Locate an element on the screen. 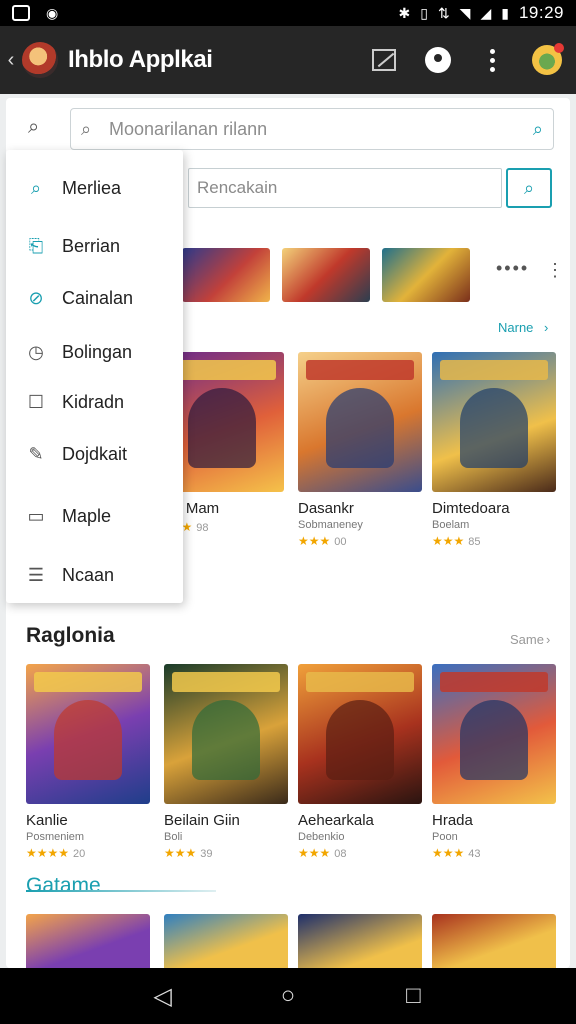 The image size is (576, 1024). battery-icon: ▮ is located at coordinates (505, 13).